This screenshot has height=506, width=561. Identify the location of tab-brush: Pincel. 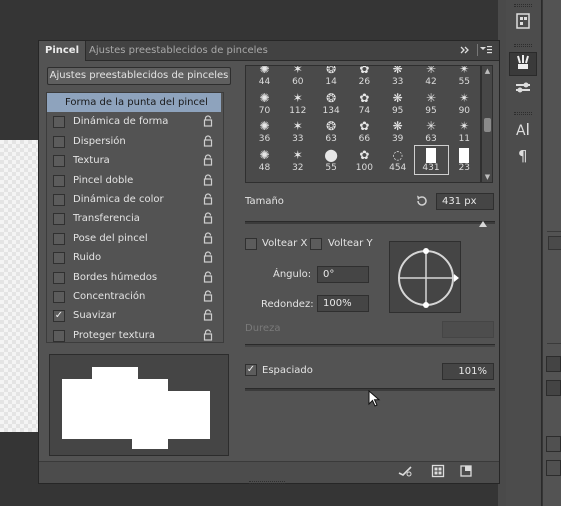
(63, 51).